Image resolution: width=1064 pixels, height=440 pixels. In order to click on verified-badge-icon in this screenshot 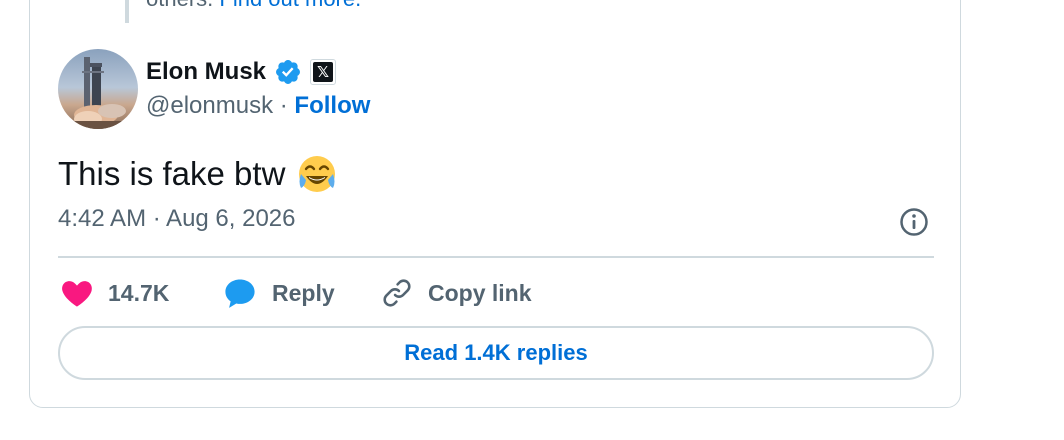, I will do `click(288, 72)`.